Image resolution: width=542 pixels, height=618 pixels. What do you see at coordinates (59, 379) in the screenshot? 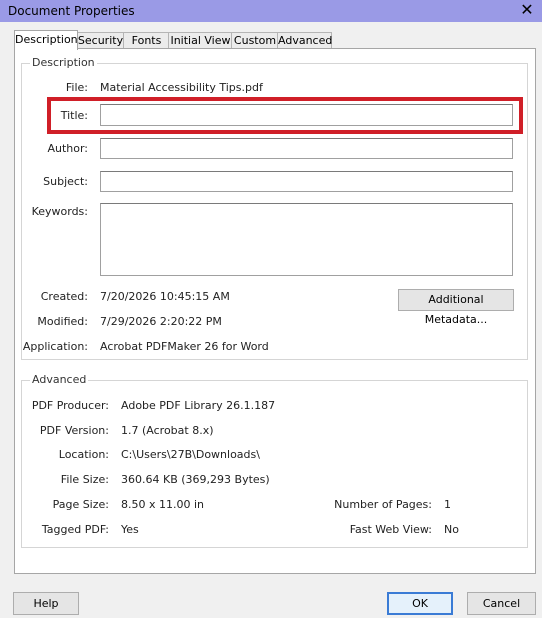
I see `advanced-group-label: Advanced` at bounding box center [59, 379].